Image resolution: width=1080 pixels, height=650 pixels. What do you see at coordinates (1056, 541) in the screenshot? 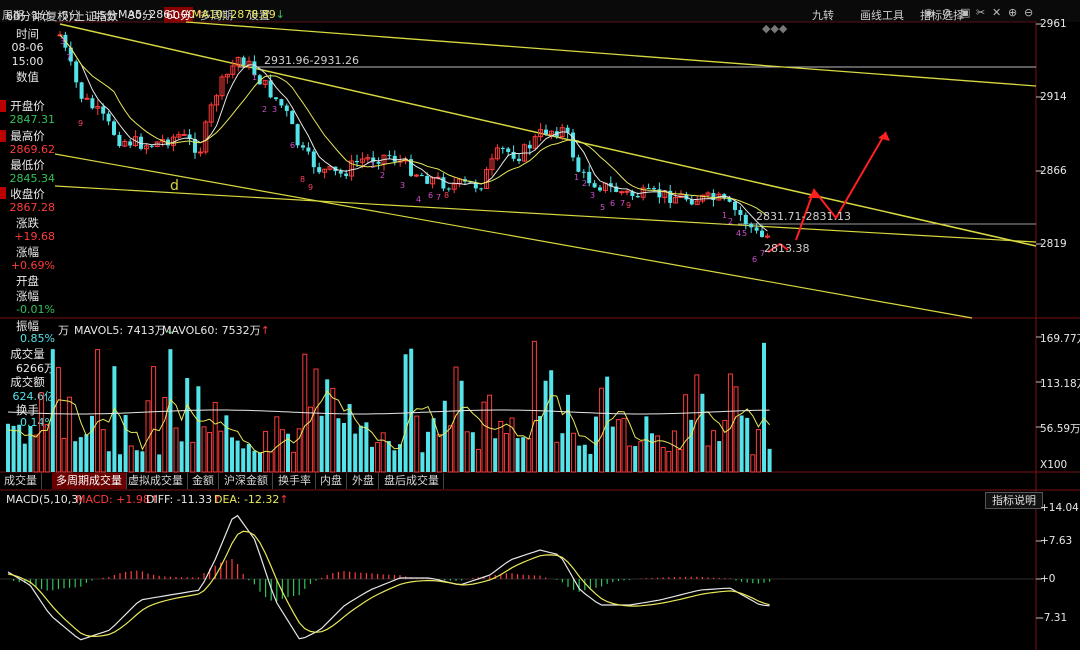
I see `macd-axis-label: +7.63` at bounding box center [1056, 541].